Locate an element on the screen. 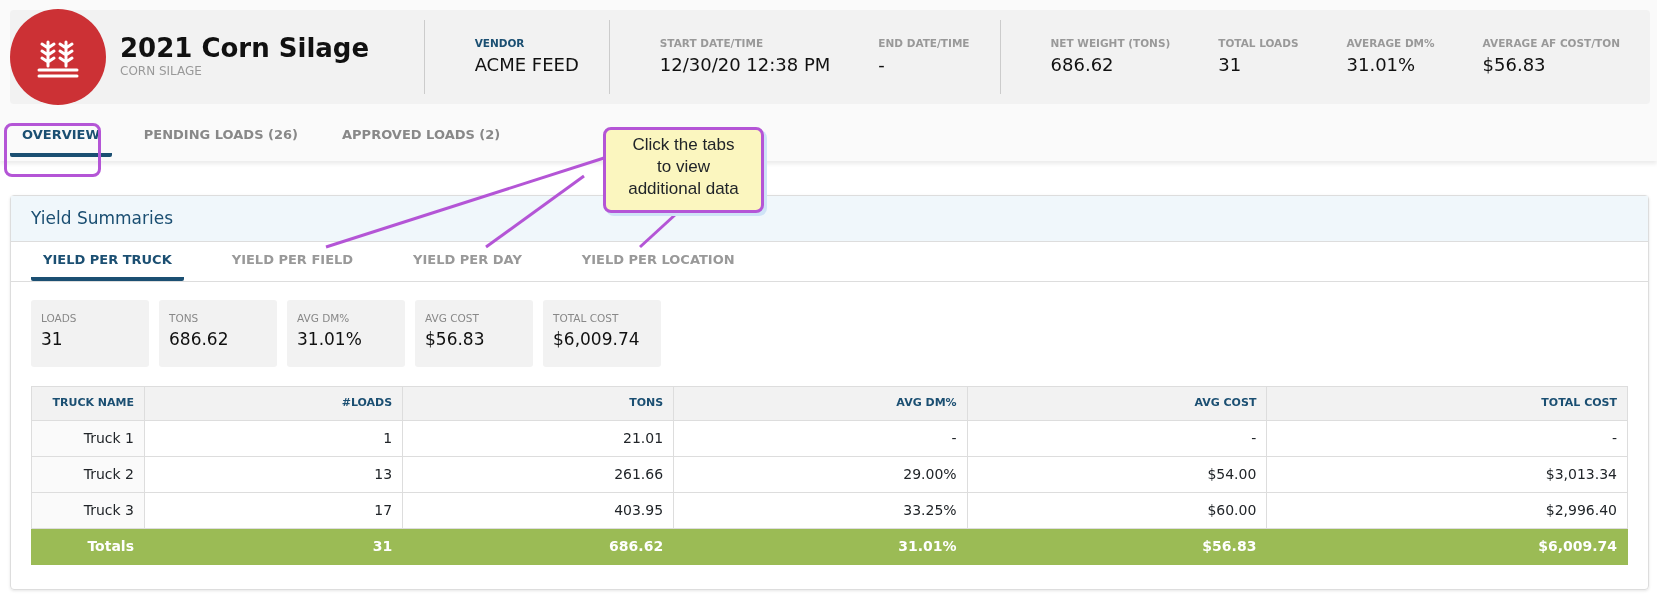  table-cell: 403.95 is located at coordinates (538, 510).